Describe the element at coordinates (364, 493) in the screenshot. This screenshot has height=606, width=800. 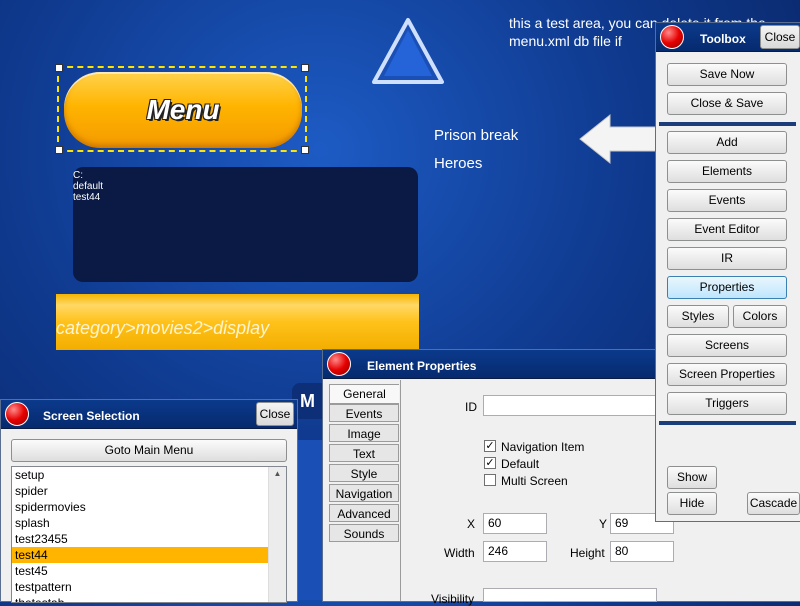
I see `tab-navigation: Navigation` at that location.